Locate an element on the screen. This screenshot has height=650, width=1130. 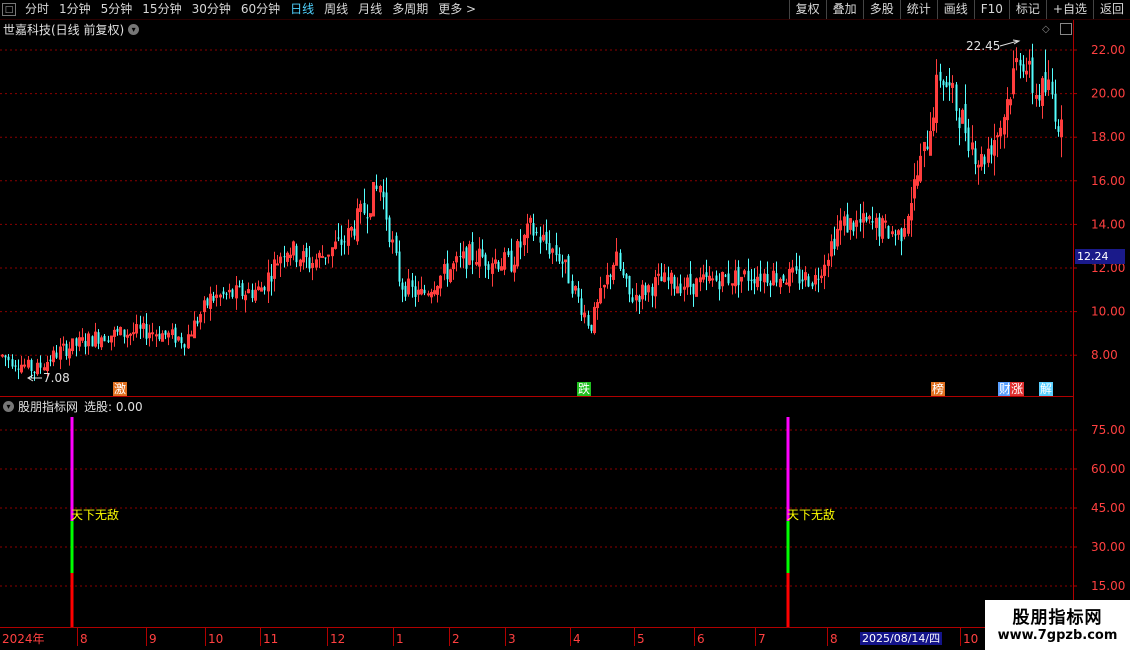
time-tick-label: 8 is located at coordinates (834, 639).